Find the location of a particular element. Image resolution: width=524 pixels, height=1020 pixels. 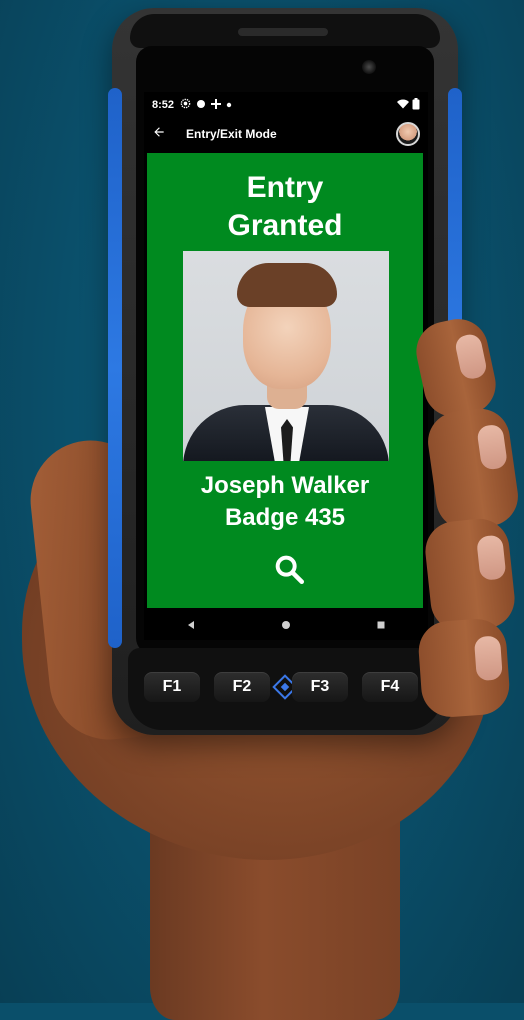

record-icon is located at coordinates (201, 105).